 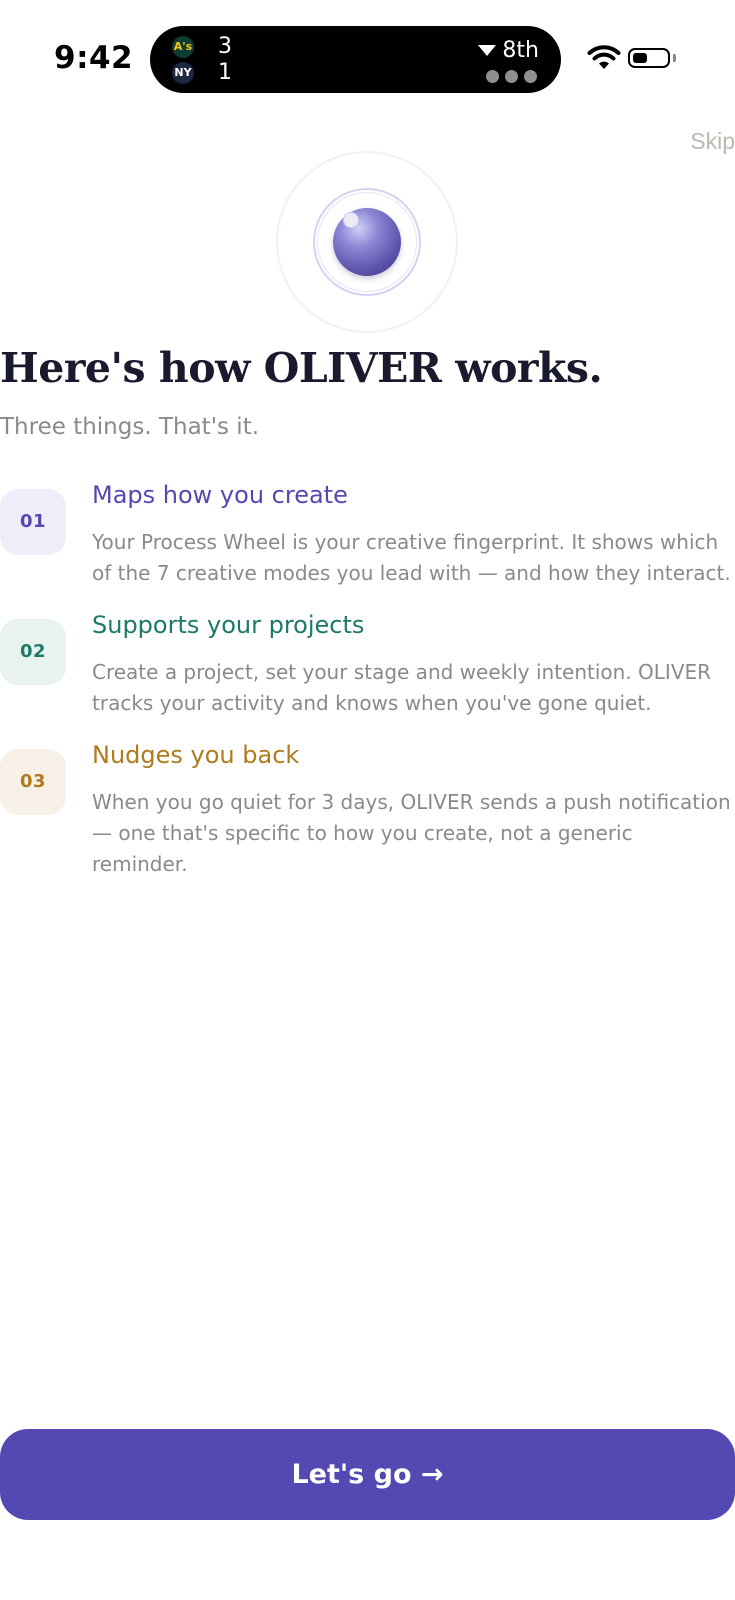 I want to click on battery-nub, so click(x=674, y=58).